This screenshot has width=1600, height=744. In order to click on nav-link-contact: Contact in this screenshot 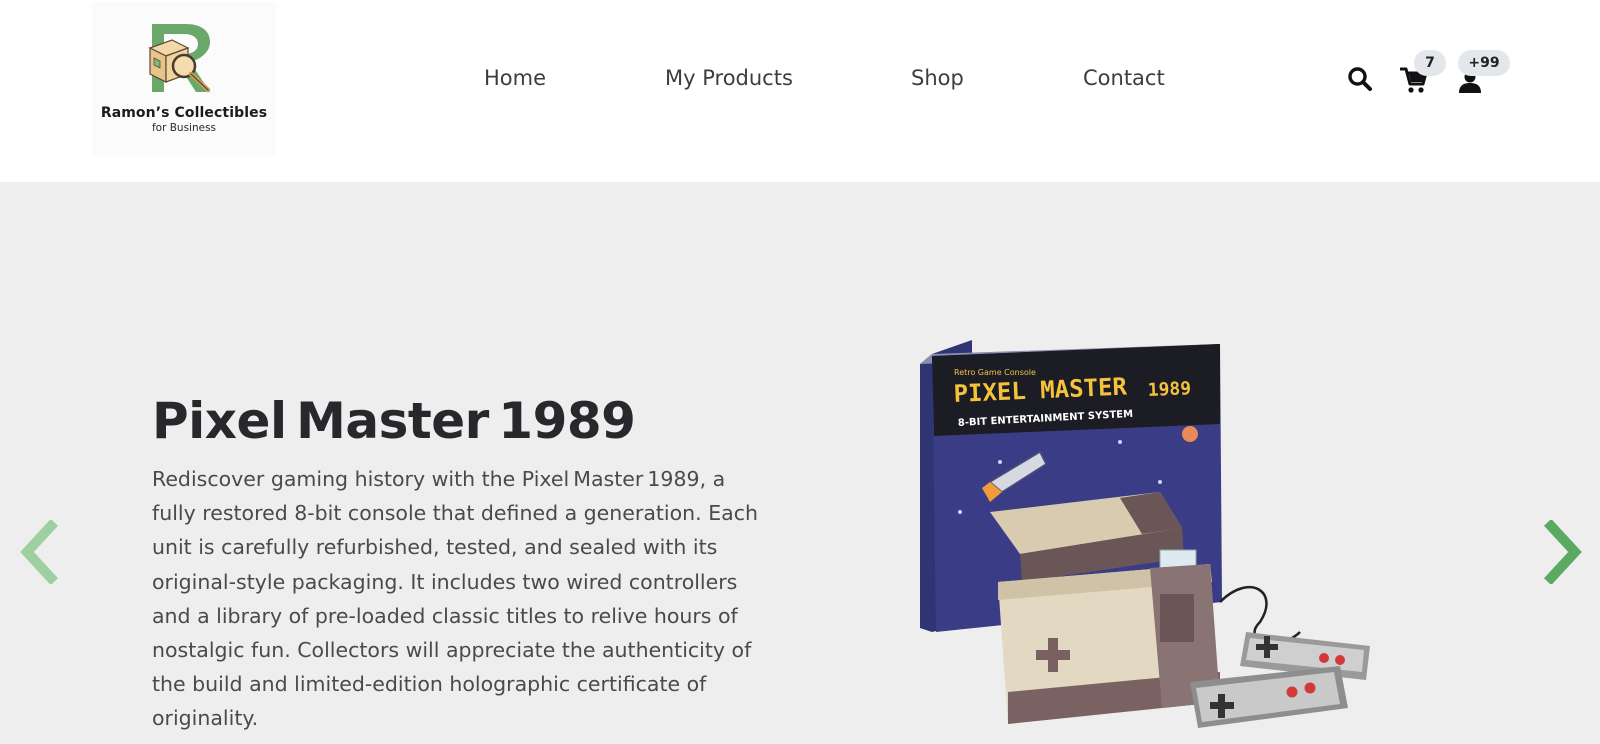, I will do `click(1124, 78)`.